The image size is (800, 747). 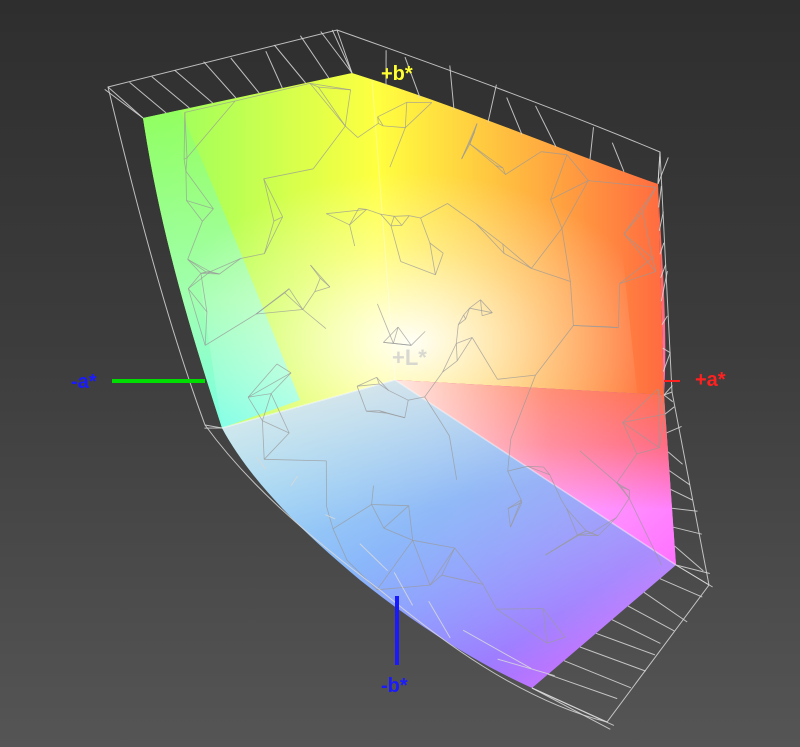 What do you see at coordinates (84, 382) in the screenshot?
I see `axis-label-minus-a: -a*` at bounding box center [84, 382].